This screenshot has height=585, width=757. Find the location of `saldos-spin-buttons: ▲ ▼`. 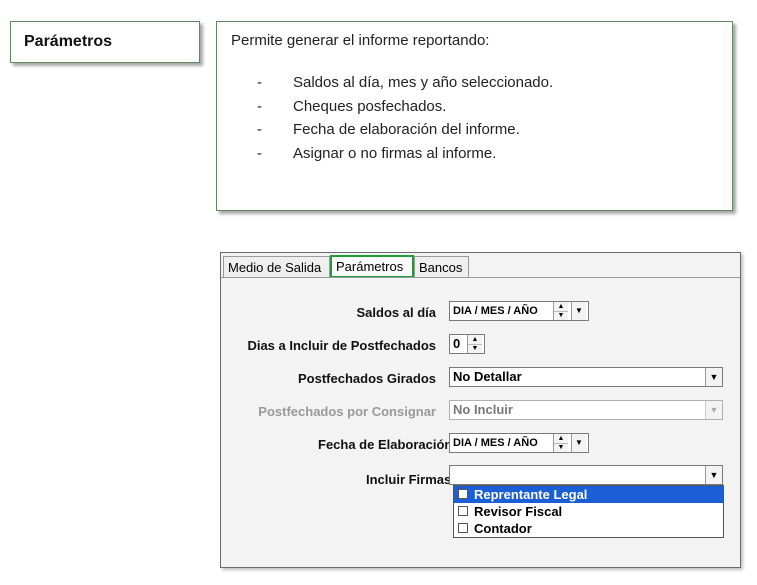

saldos-spin-buttons: ▲ ▼ is located at coordinates (560, 311).